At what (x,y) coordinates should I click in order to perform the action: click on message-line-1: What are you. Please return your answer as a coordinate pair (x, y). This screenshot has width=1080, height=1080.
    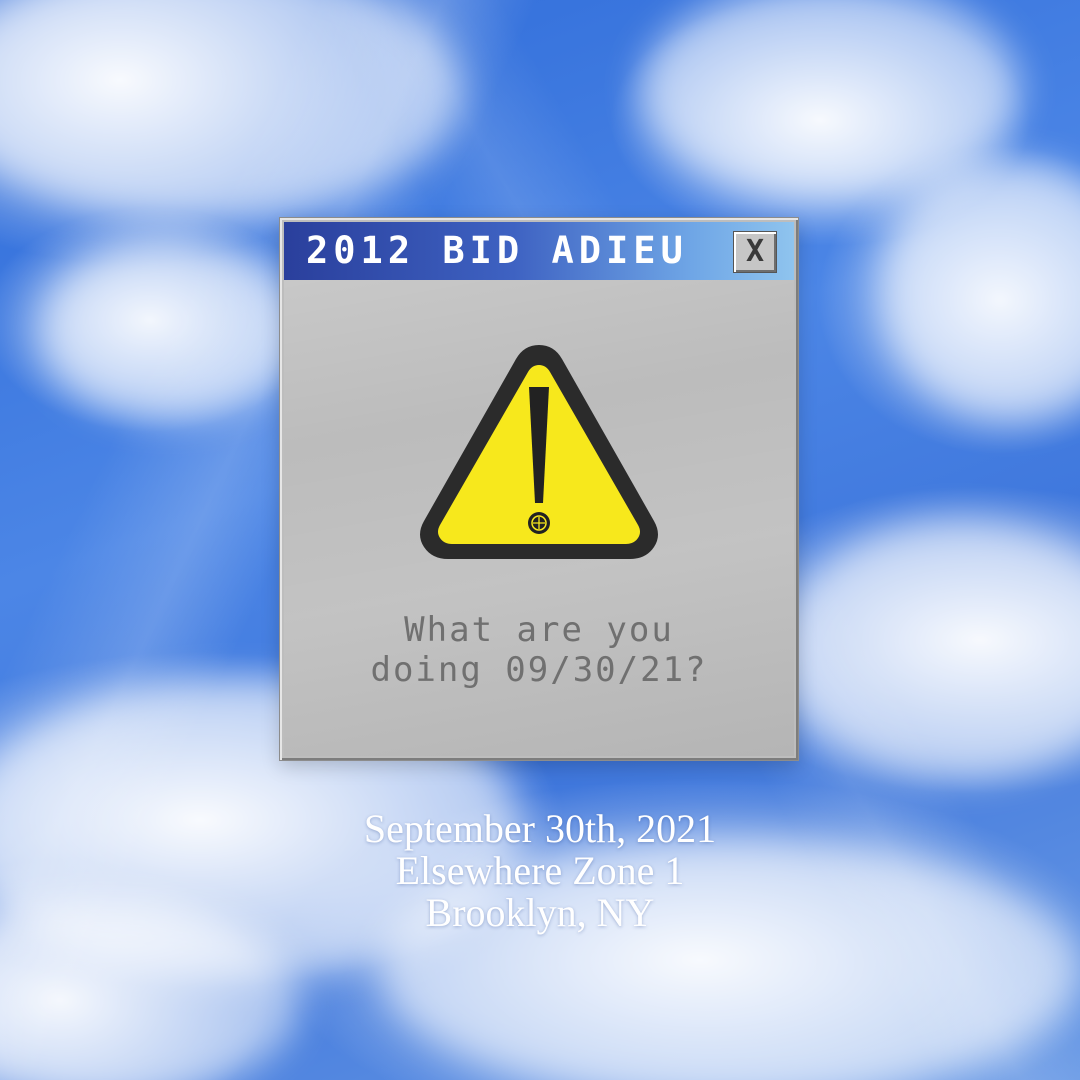
    Looking at the image, I should click on (539, 630).